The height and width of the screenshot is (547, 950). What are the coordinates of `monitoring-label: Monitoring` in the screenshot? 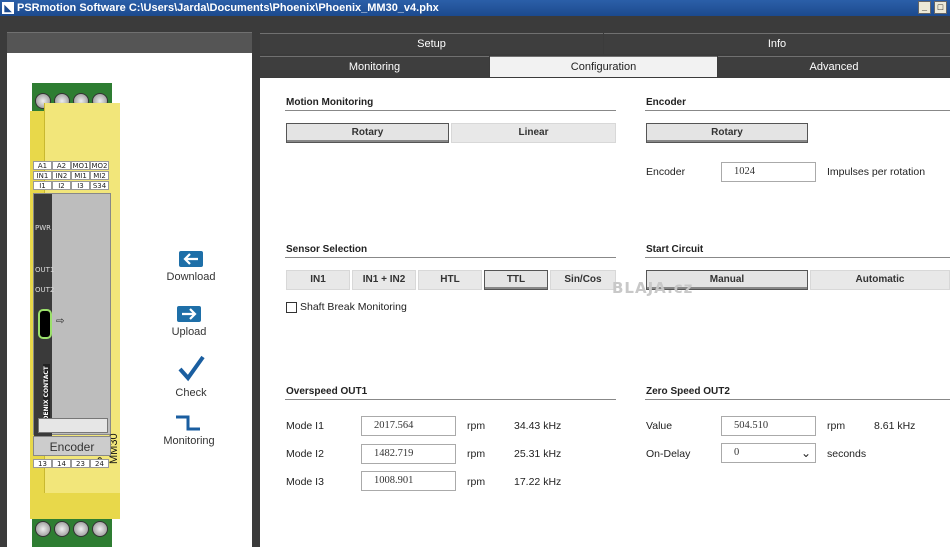 It's located at (189, 441).